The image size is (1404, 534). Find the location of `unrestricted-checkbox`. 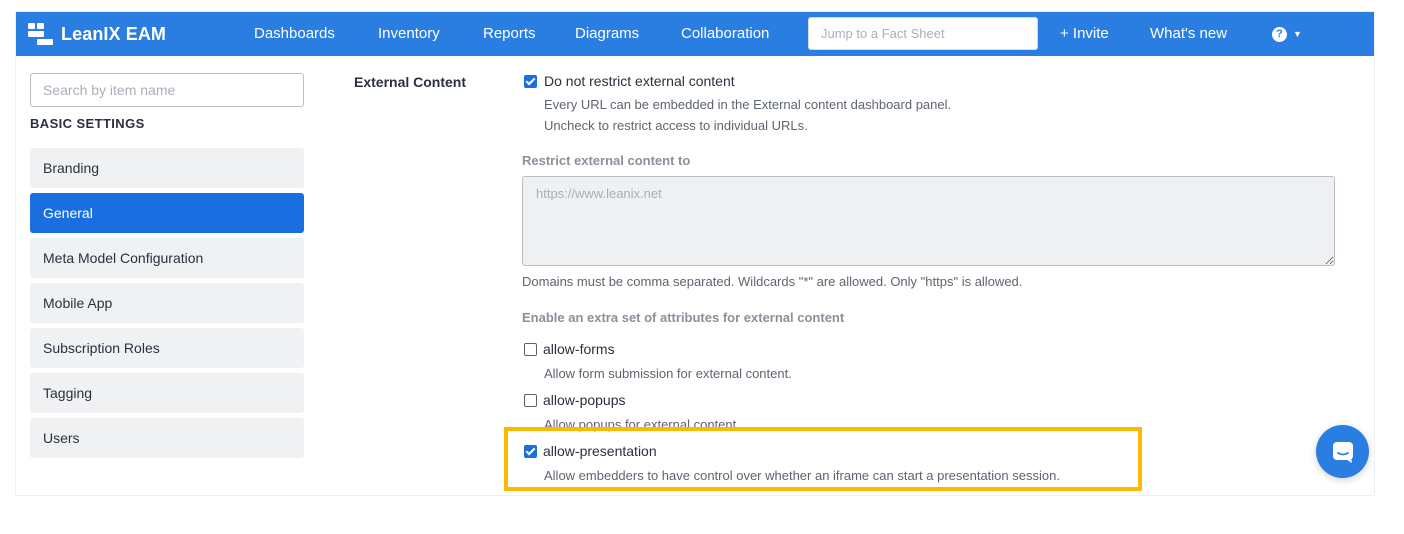

unrestricted-checkbox is located at coordinates (530, 81).